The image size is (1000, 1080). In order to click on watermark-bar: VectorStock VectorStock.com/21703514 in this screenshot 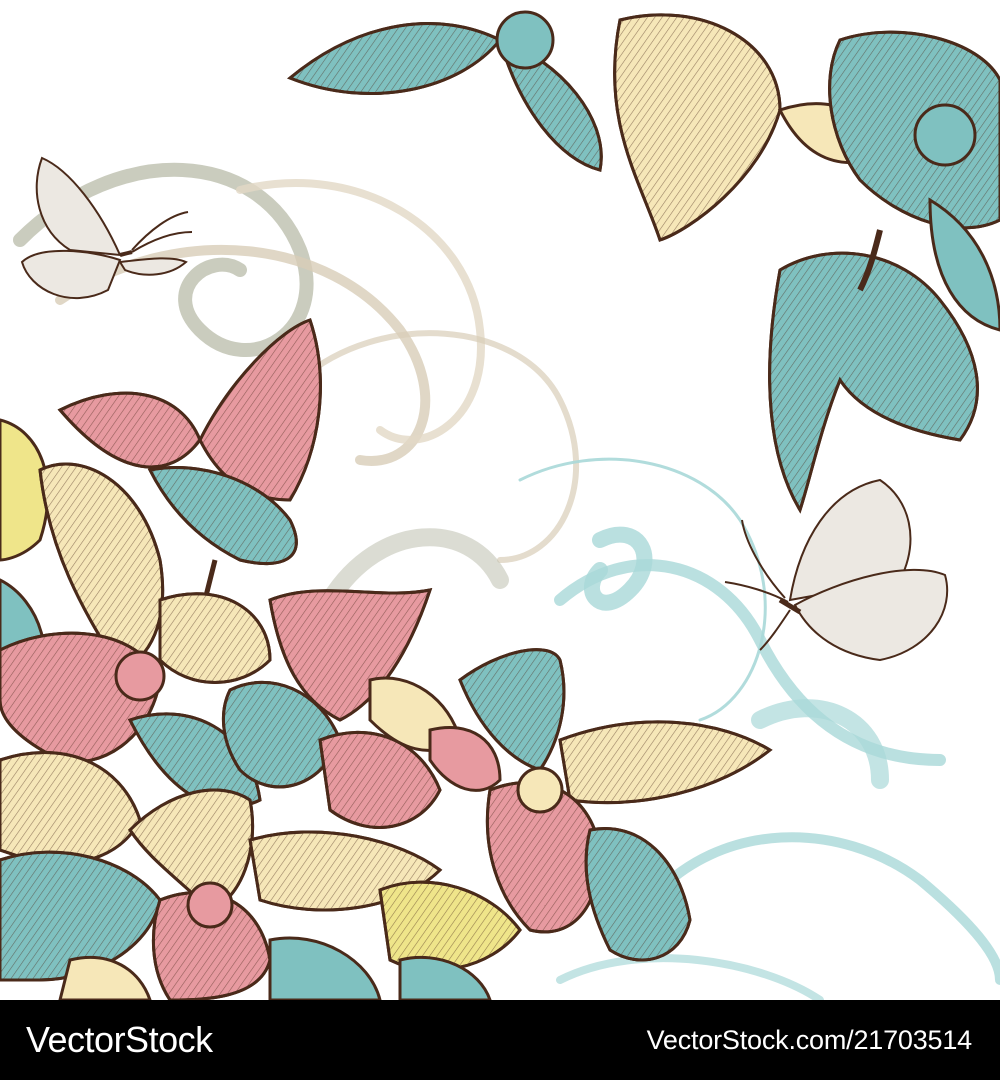, I will do `click(500, 1040)`.